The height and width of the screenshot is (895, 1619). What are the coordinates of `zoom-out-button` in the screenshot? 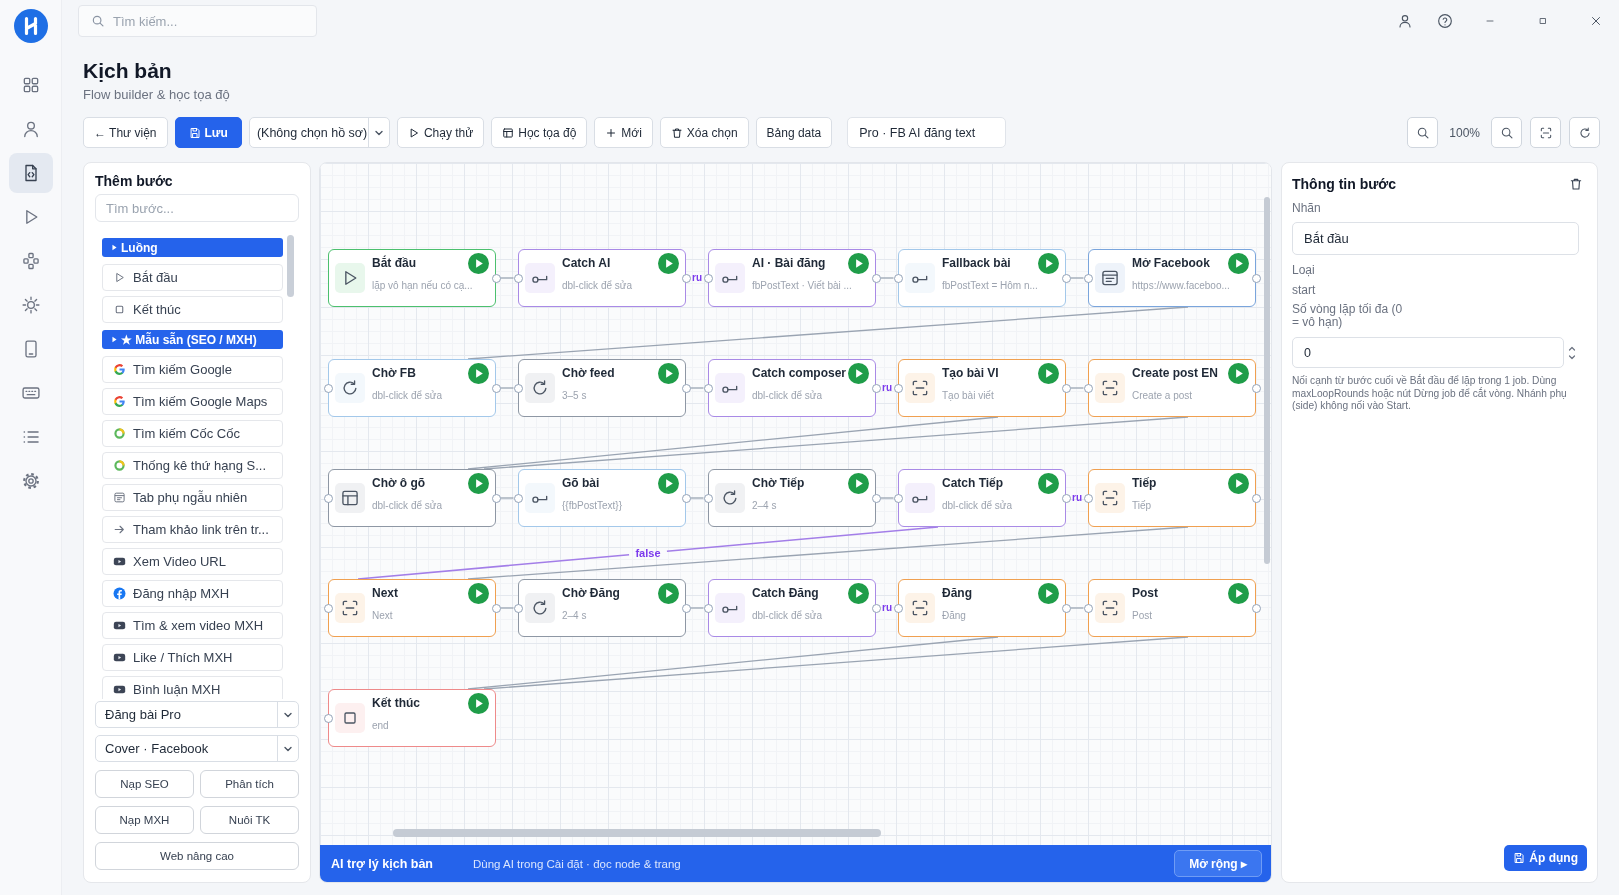 It's located at (1423, 132).